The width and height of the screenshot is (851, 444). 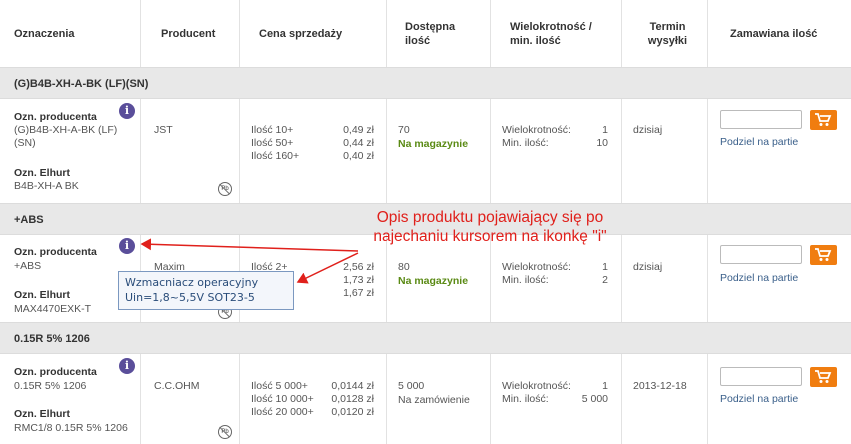 What do you see at coordinates (667, 33) in the screenshot?
I see `header-term: Termin wysyłki` at bounding box center [667, 33].